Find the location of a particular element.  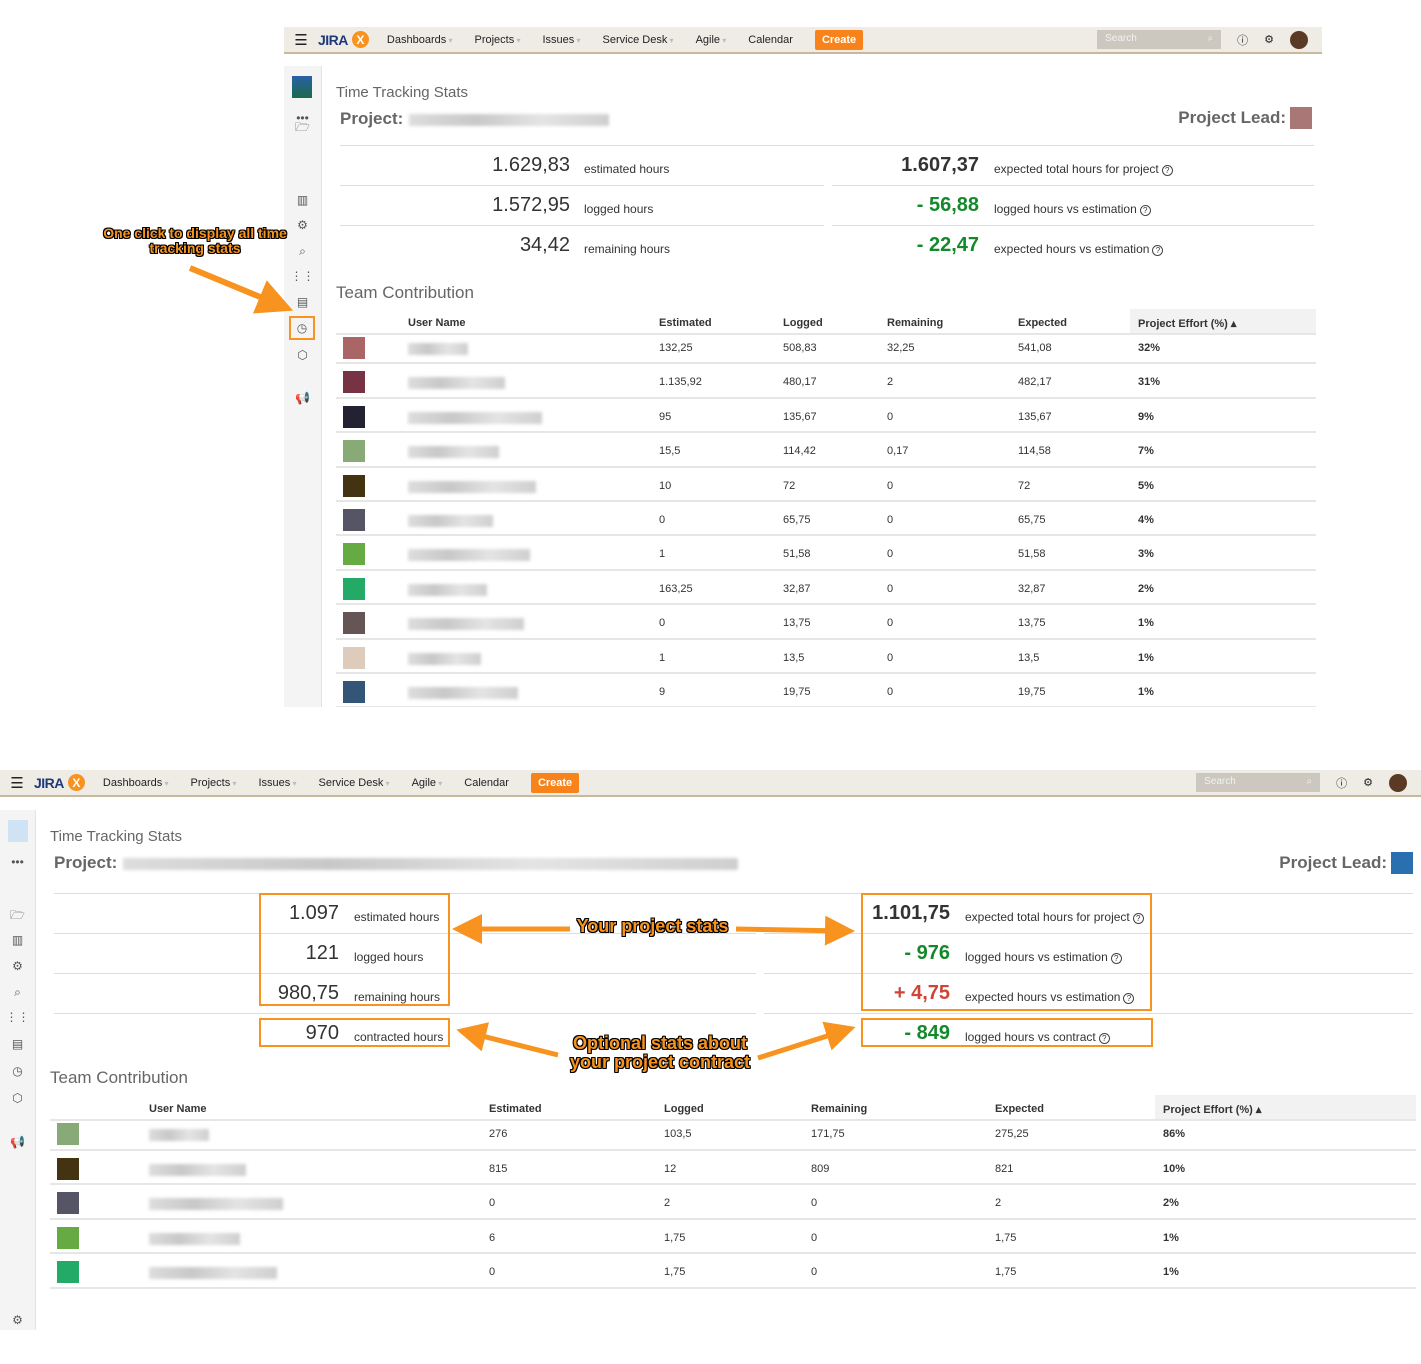

arrow-left-contract is located at coordinates (507, 1040).